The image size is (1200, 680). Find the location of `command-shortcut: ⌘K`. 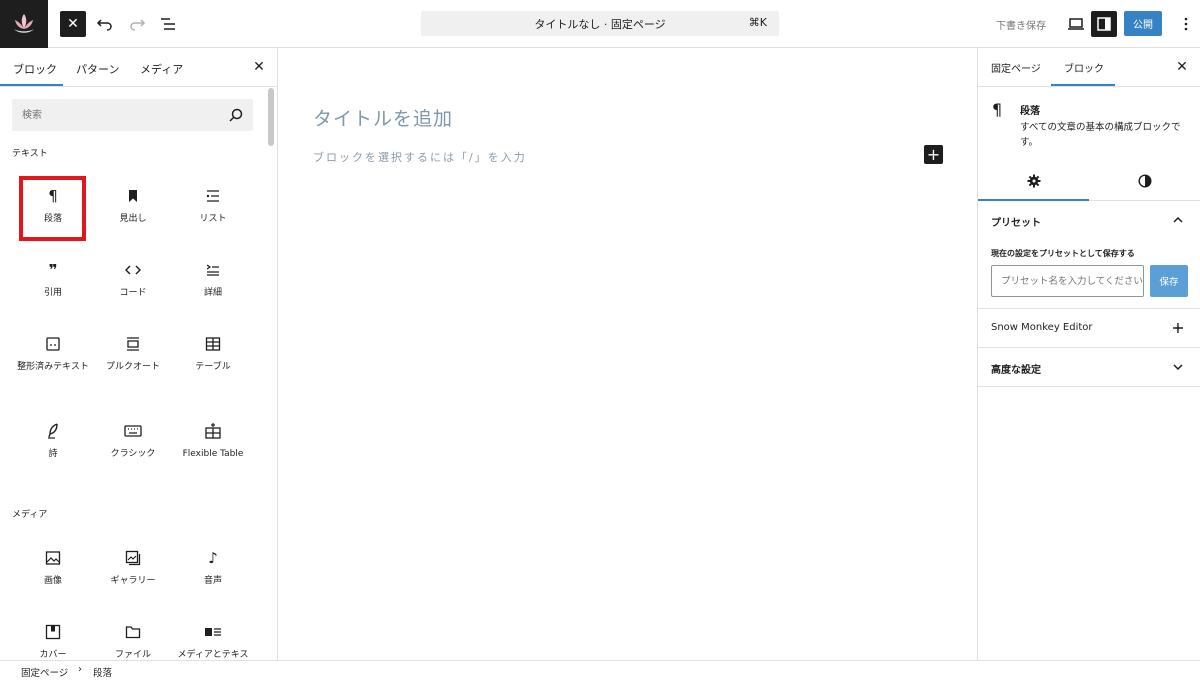

command-shortcut: ⌘K is located at coordinates (757, 22).